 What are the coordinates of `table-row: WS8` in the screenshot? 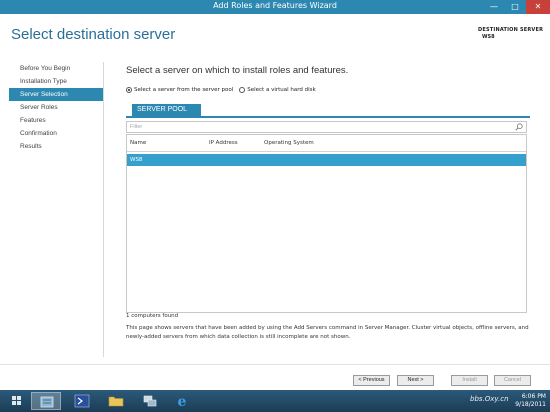 It's located at (326, 160).